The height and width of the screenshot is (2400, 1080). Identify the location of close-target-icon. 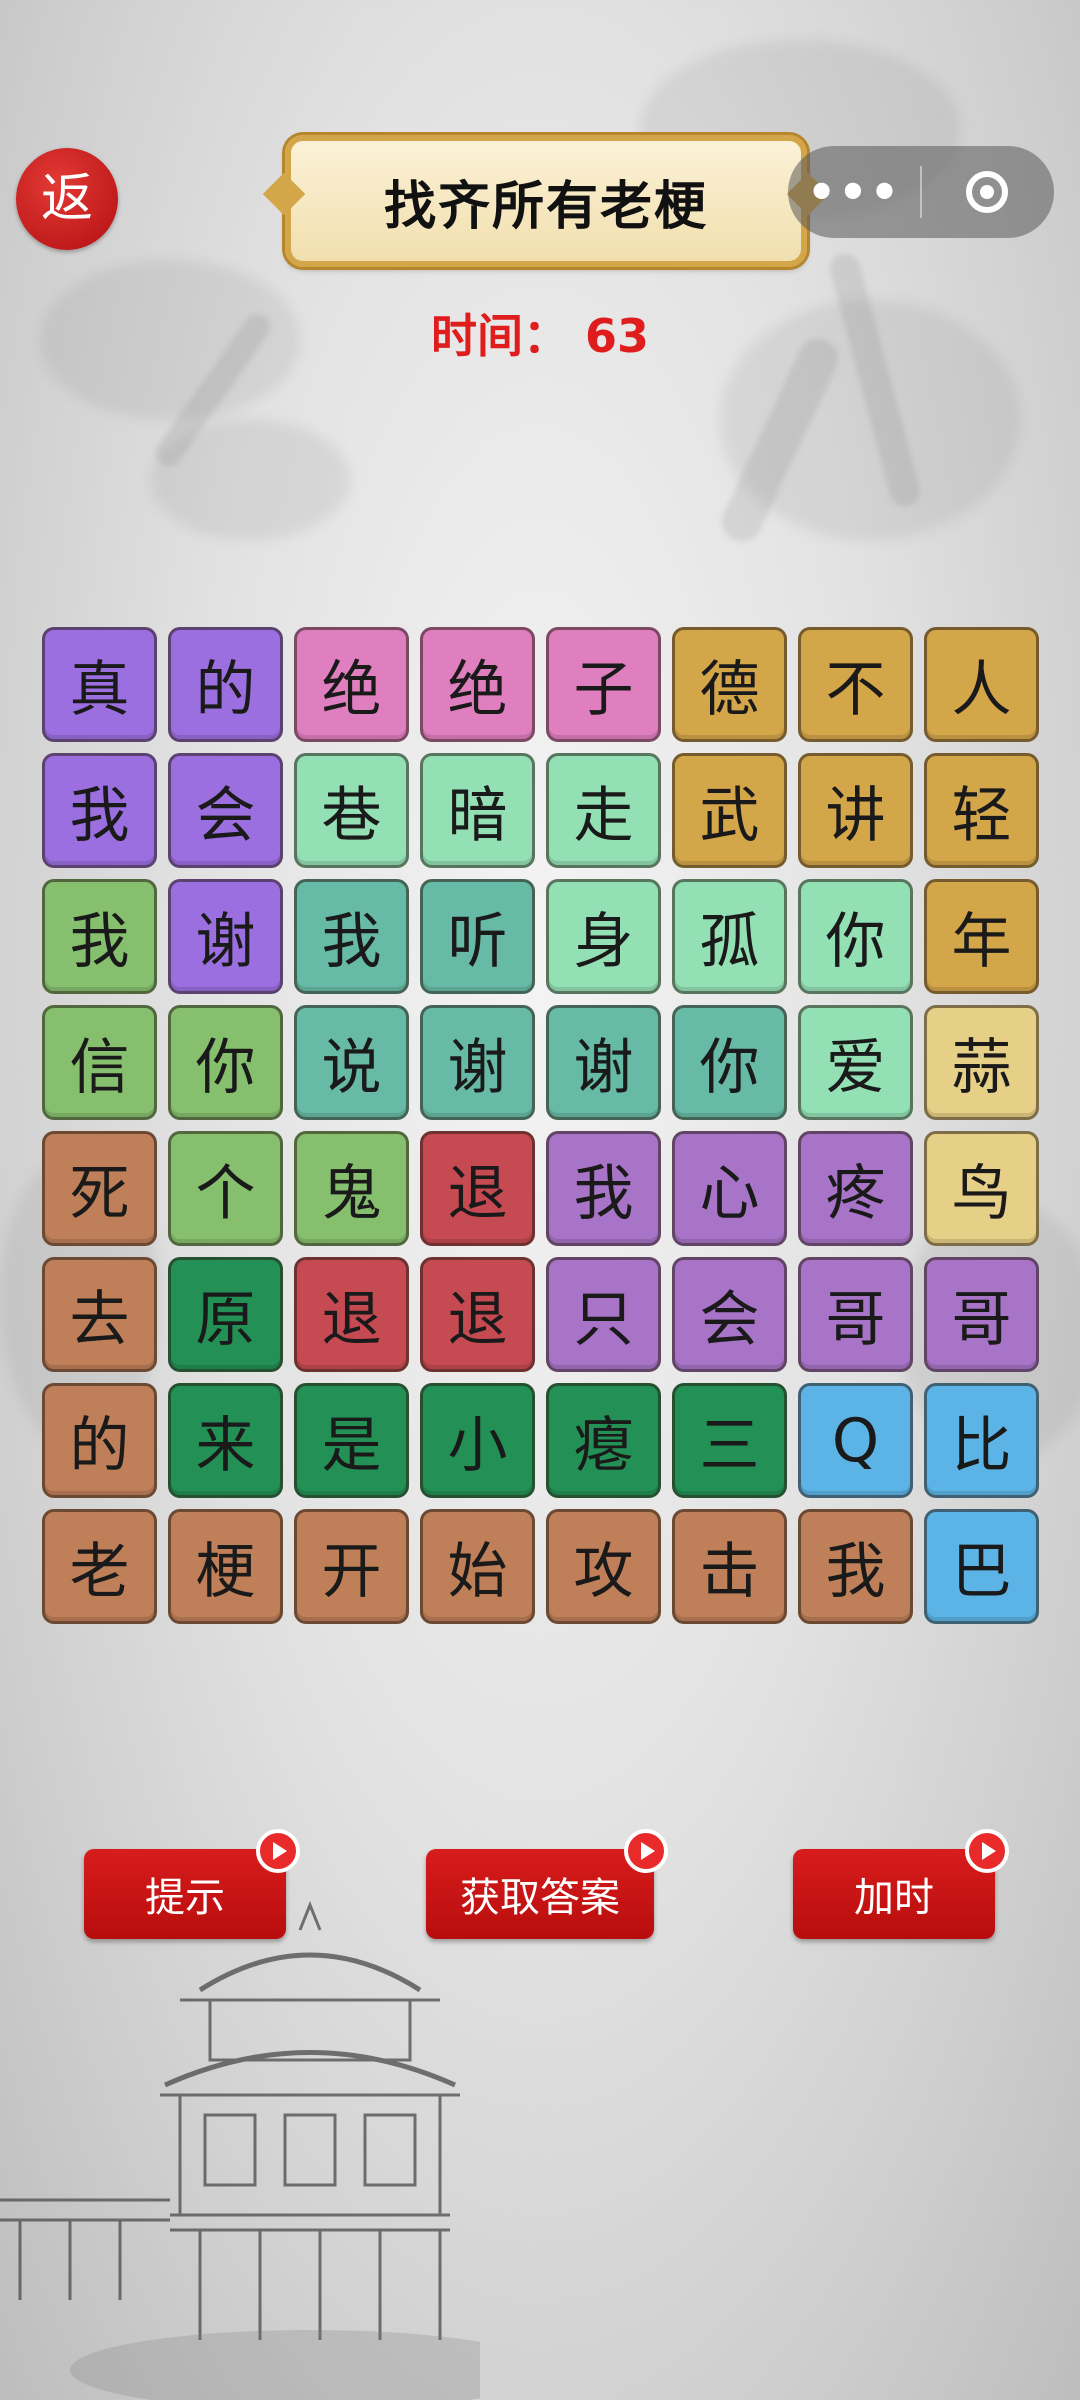
(987, 192).